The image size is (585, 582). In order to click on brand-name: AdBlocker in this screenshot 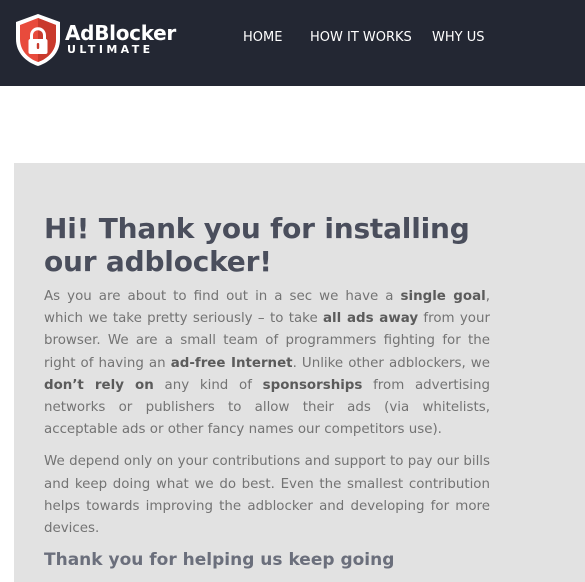, I will do `click(120, 33)`.